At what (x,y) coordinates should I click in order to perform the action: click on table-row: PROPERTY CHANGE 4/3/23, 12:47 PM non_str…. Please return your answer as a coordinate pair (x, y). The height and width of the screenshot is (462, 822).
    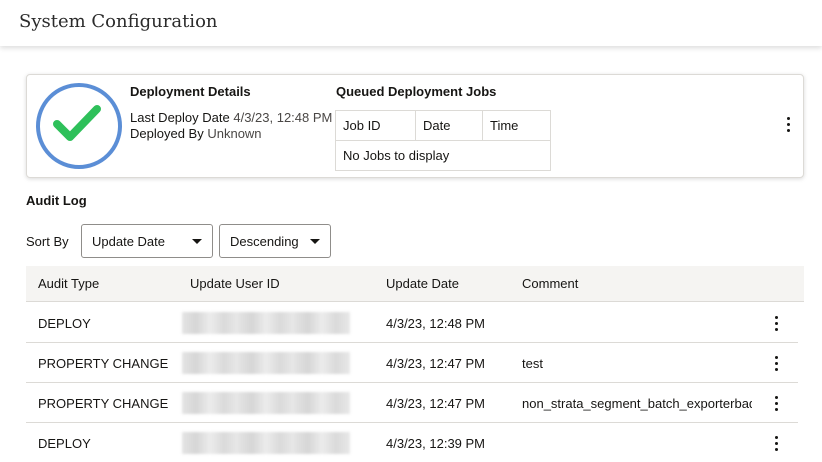
    Looking at the image, I should click on (412, 403).